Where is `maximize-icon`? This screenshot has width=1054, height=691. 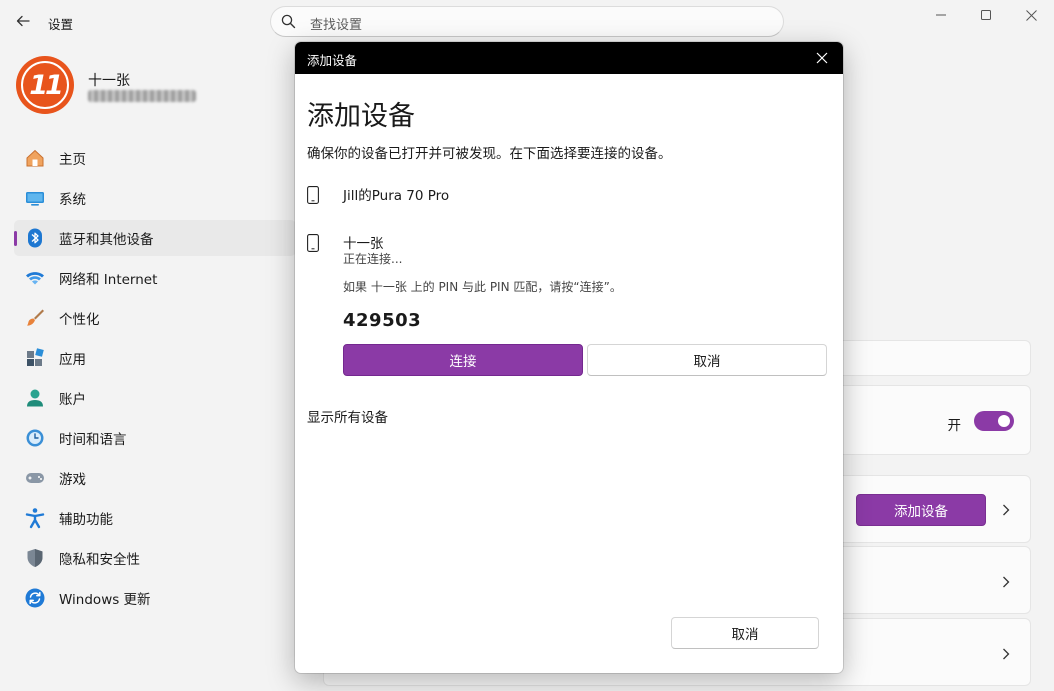 maximize-icon is located at coordinates (986, 15).